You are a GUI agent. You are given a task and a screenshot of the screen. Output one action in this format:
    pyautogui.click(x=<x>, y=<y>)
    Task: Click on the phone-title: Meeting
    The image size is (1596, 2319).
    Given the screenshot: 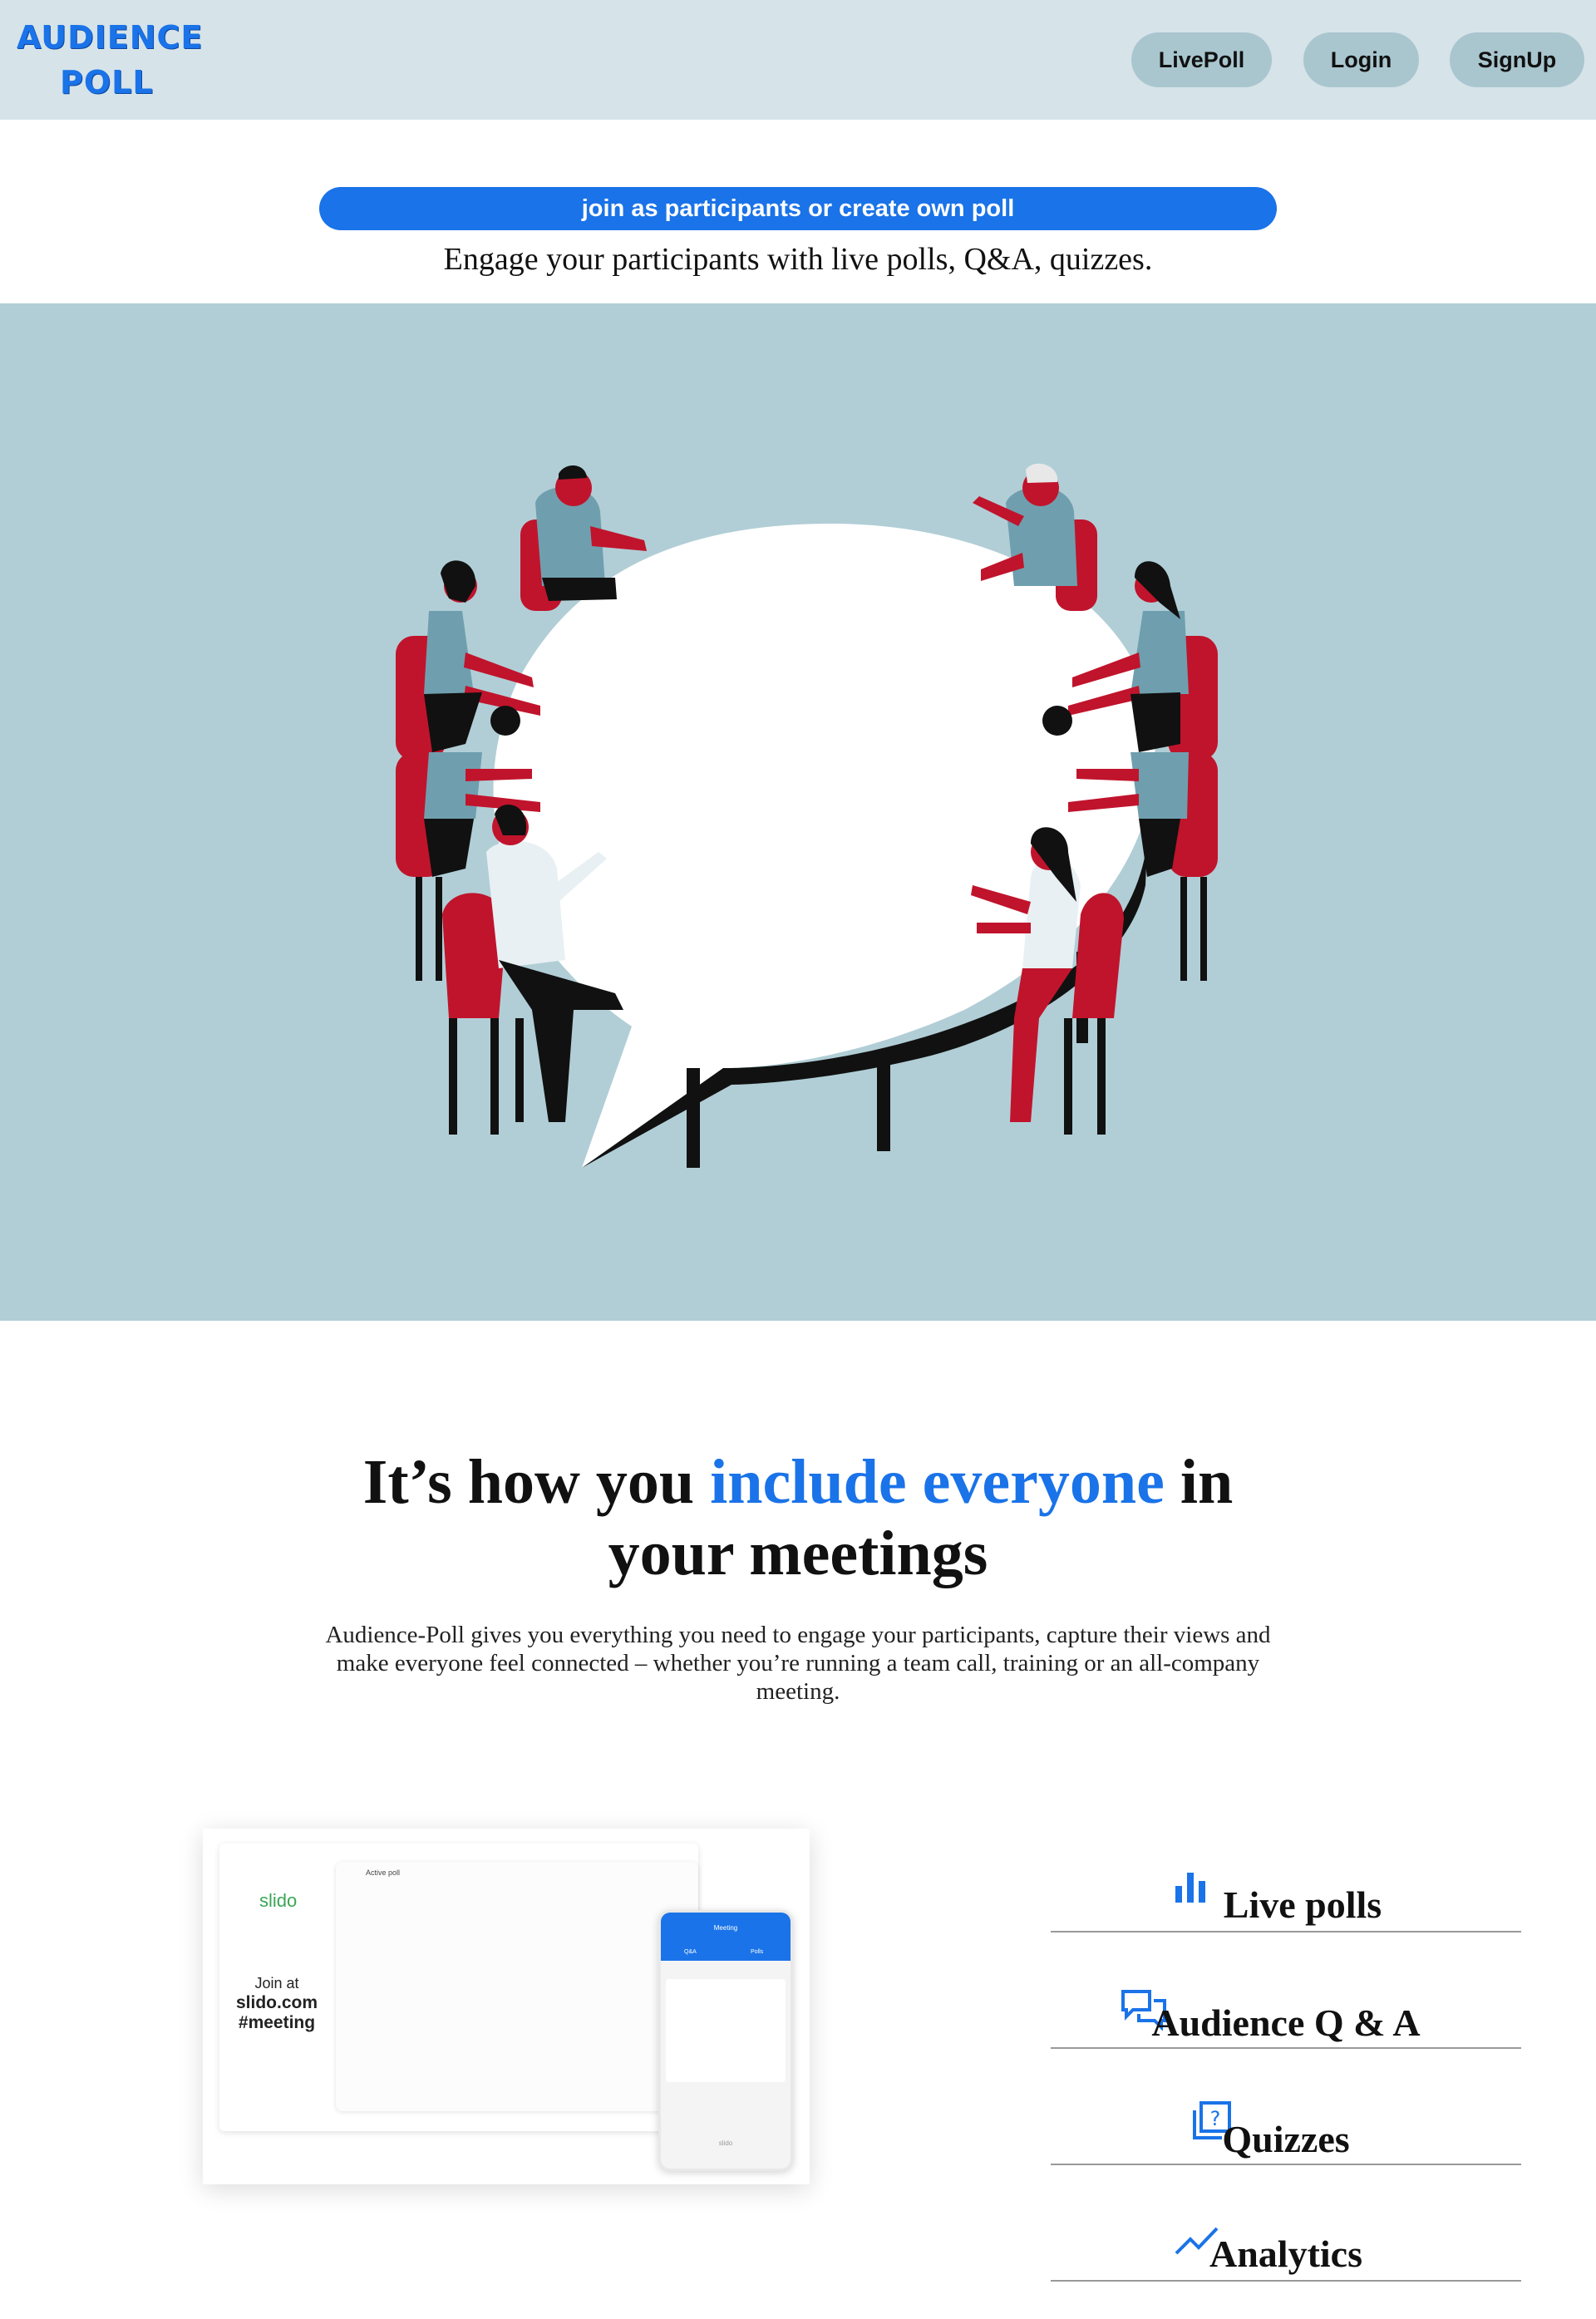 What is the action you would take?
    pyautogui.click(x=725, y=1928)
    